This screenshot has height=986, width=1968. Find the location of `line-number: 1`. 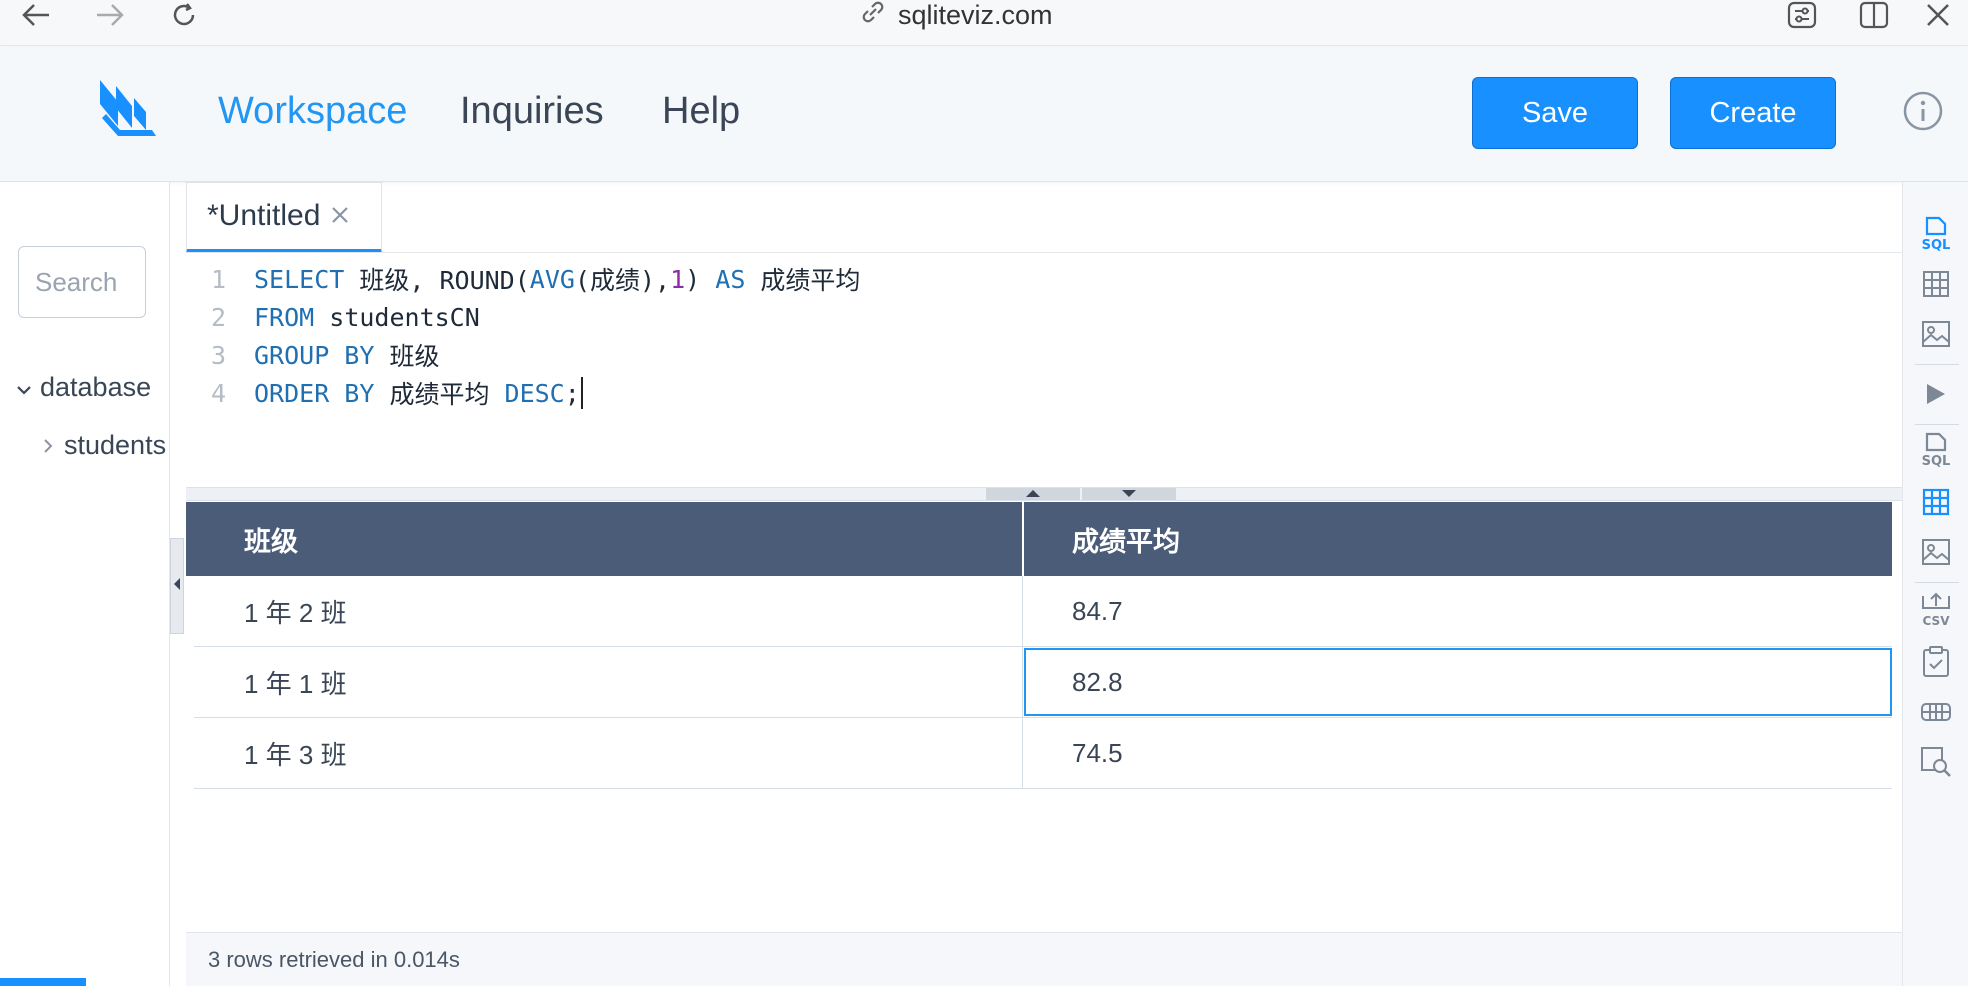

line-number: 1 is located at coordinates (218, 279).